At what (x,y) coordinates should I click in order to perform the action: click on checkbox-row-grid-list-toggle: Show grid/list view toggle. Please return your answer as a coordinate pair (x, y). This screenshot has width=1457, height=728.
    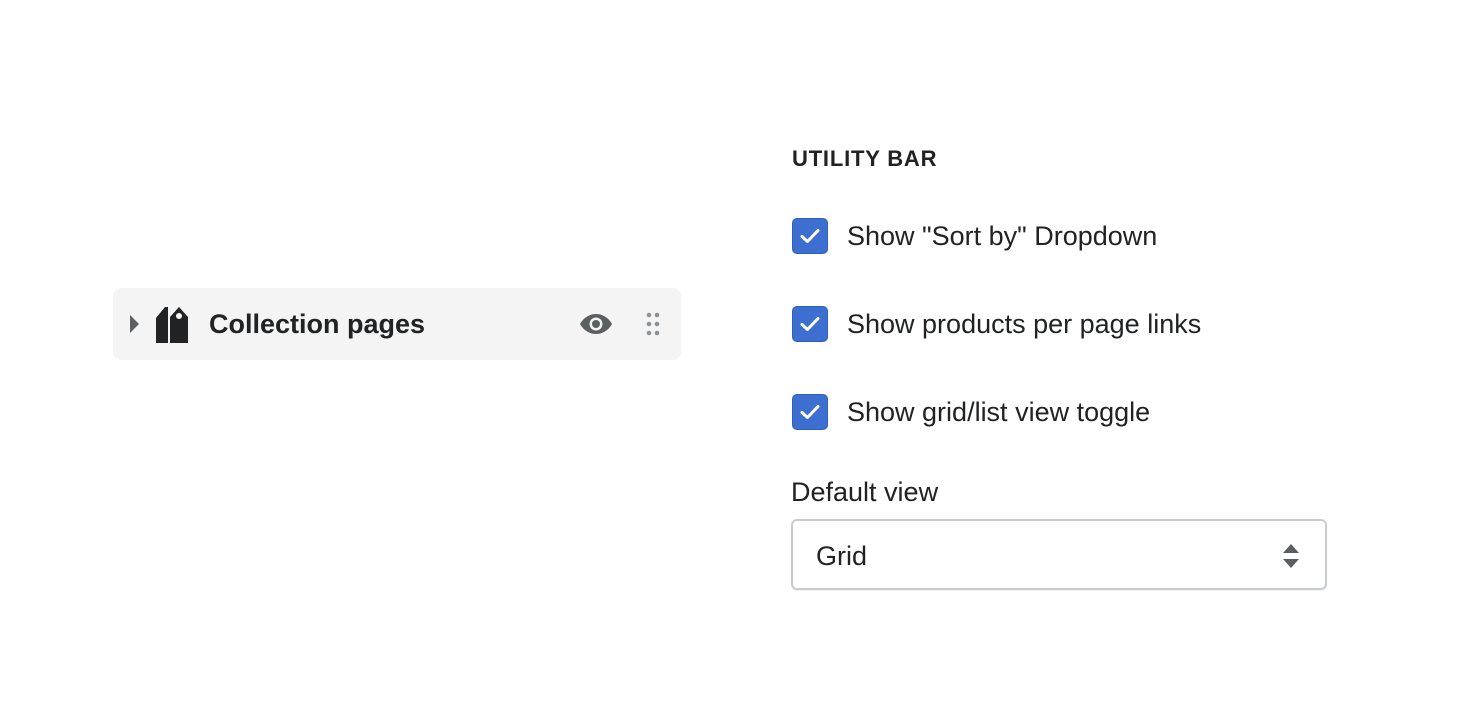
    Looking at the image, I should click on (971, 412).